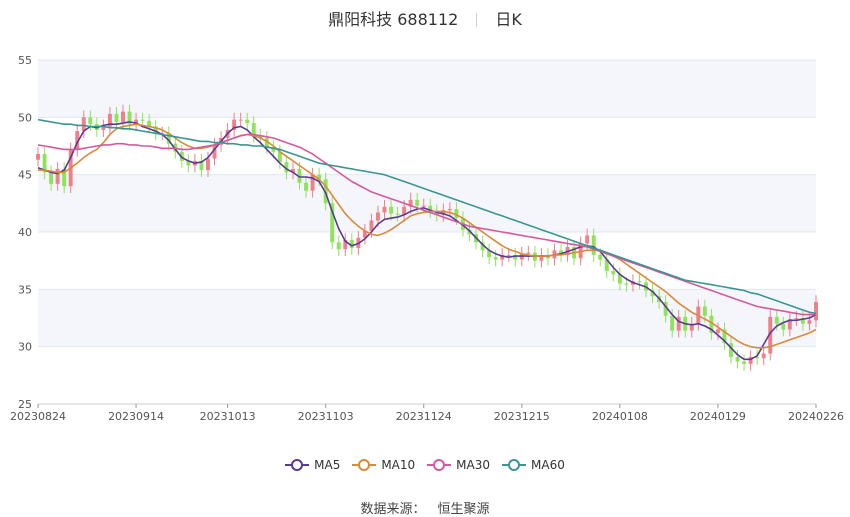 This screenshot has height=517, width=850. What do you see at coordinates (816, 416) in the screenshot?
I see `x-tick-label: 20240226` at bounding box center [816, 416].